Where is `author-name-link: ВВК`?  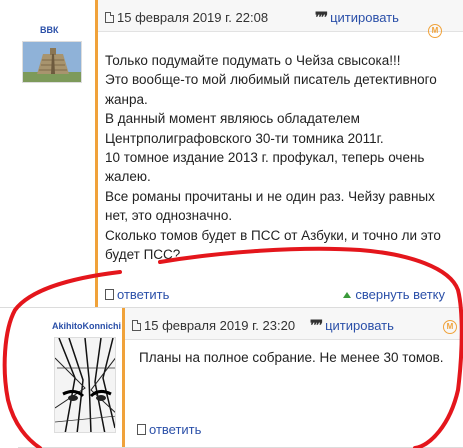 author-name-link: ВВК is located at coordinates (49, 30).